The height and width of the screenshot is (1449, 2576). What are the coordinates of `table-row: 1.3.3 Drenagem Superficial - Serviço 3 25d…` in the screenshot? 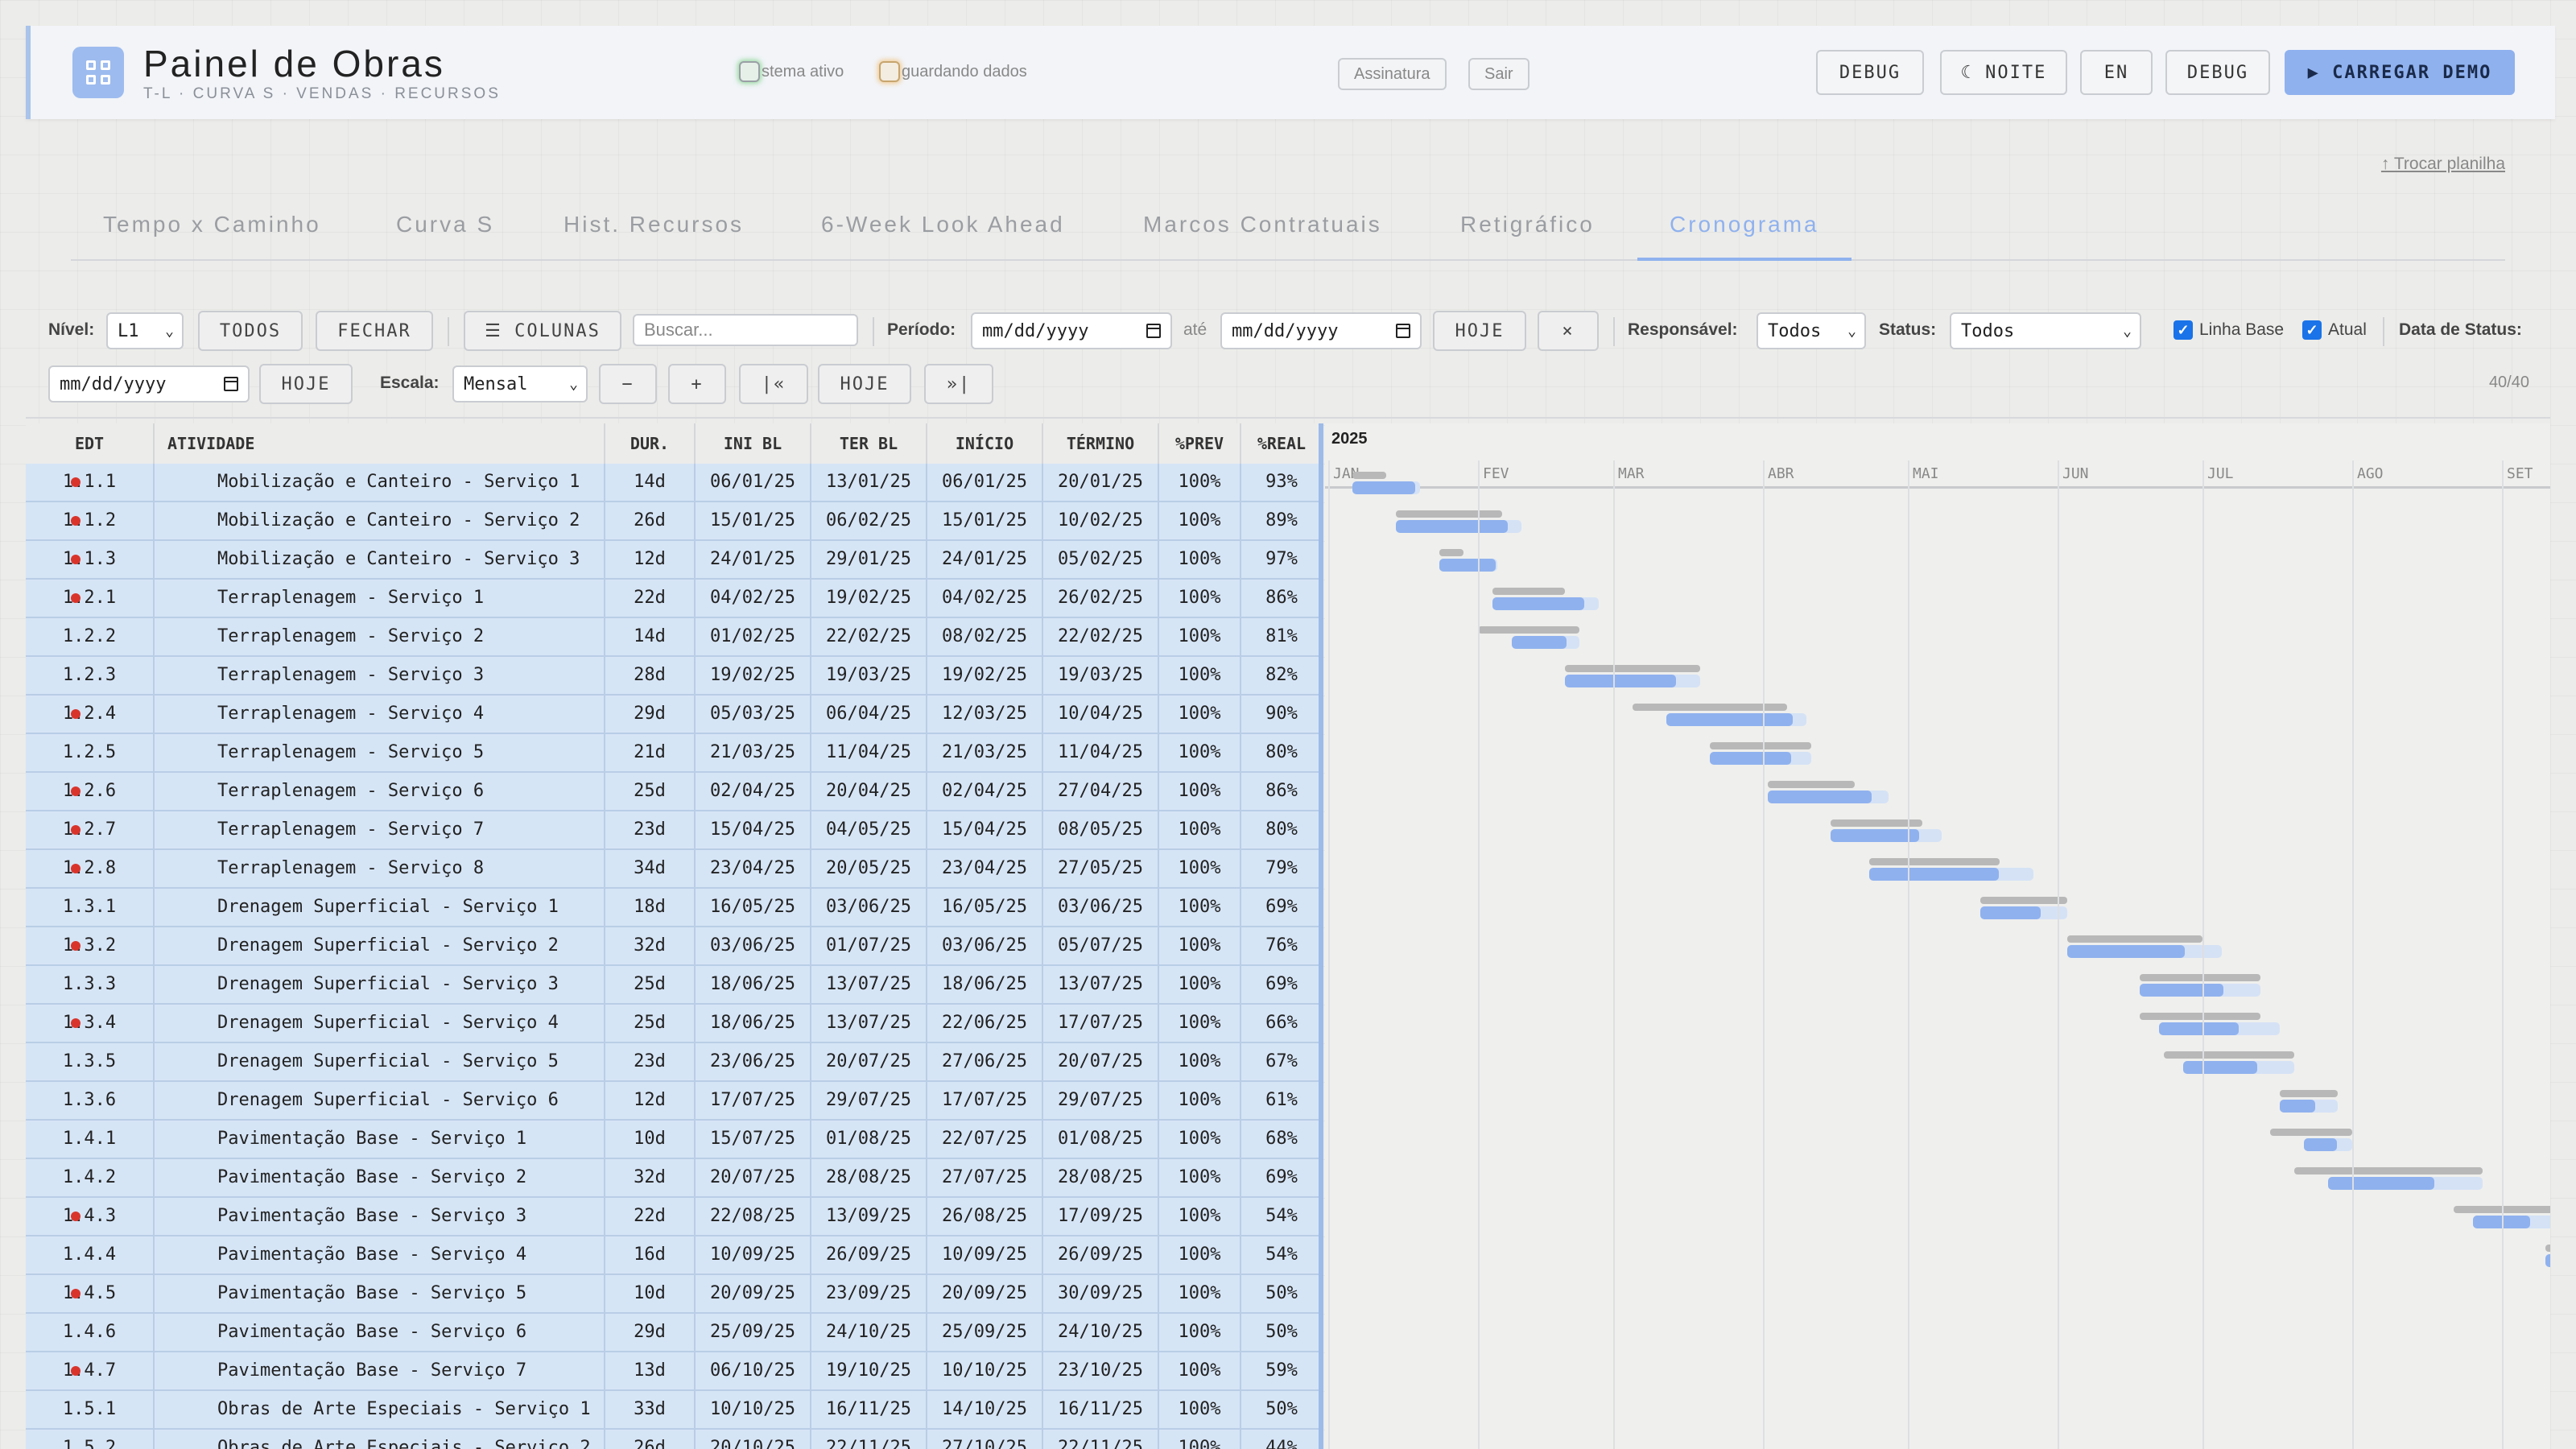 It's located at (674, 985).